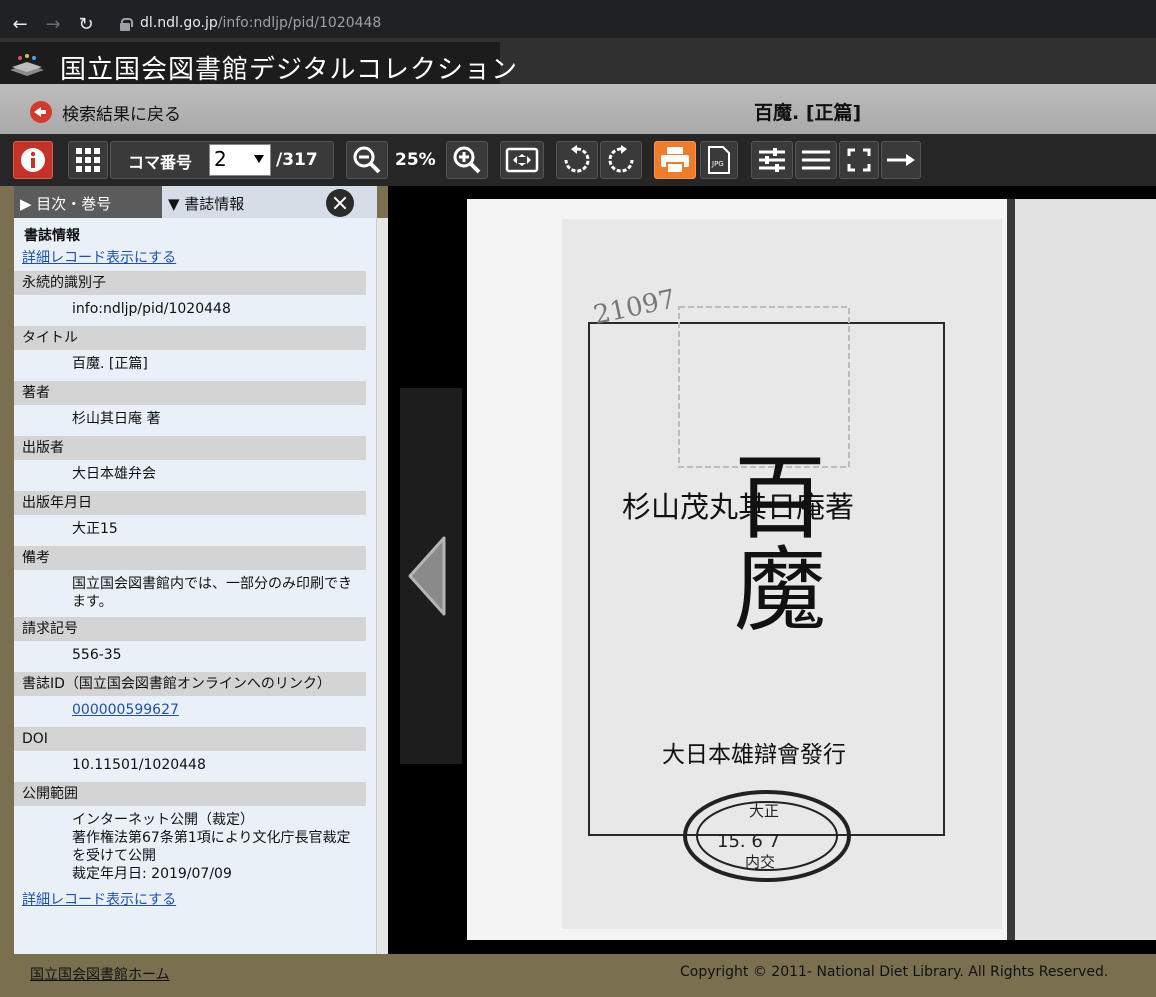  What do you see at coordinates (630, 25) in the screenshot?
I see `address-bar: dl.ndl.go.jp/info:ndljp/pid/1020448` at bounding box center [630, 25].